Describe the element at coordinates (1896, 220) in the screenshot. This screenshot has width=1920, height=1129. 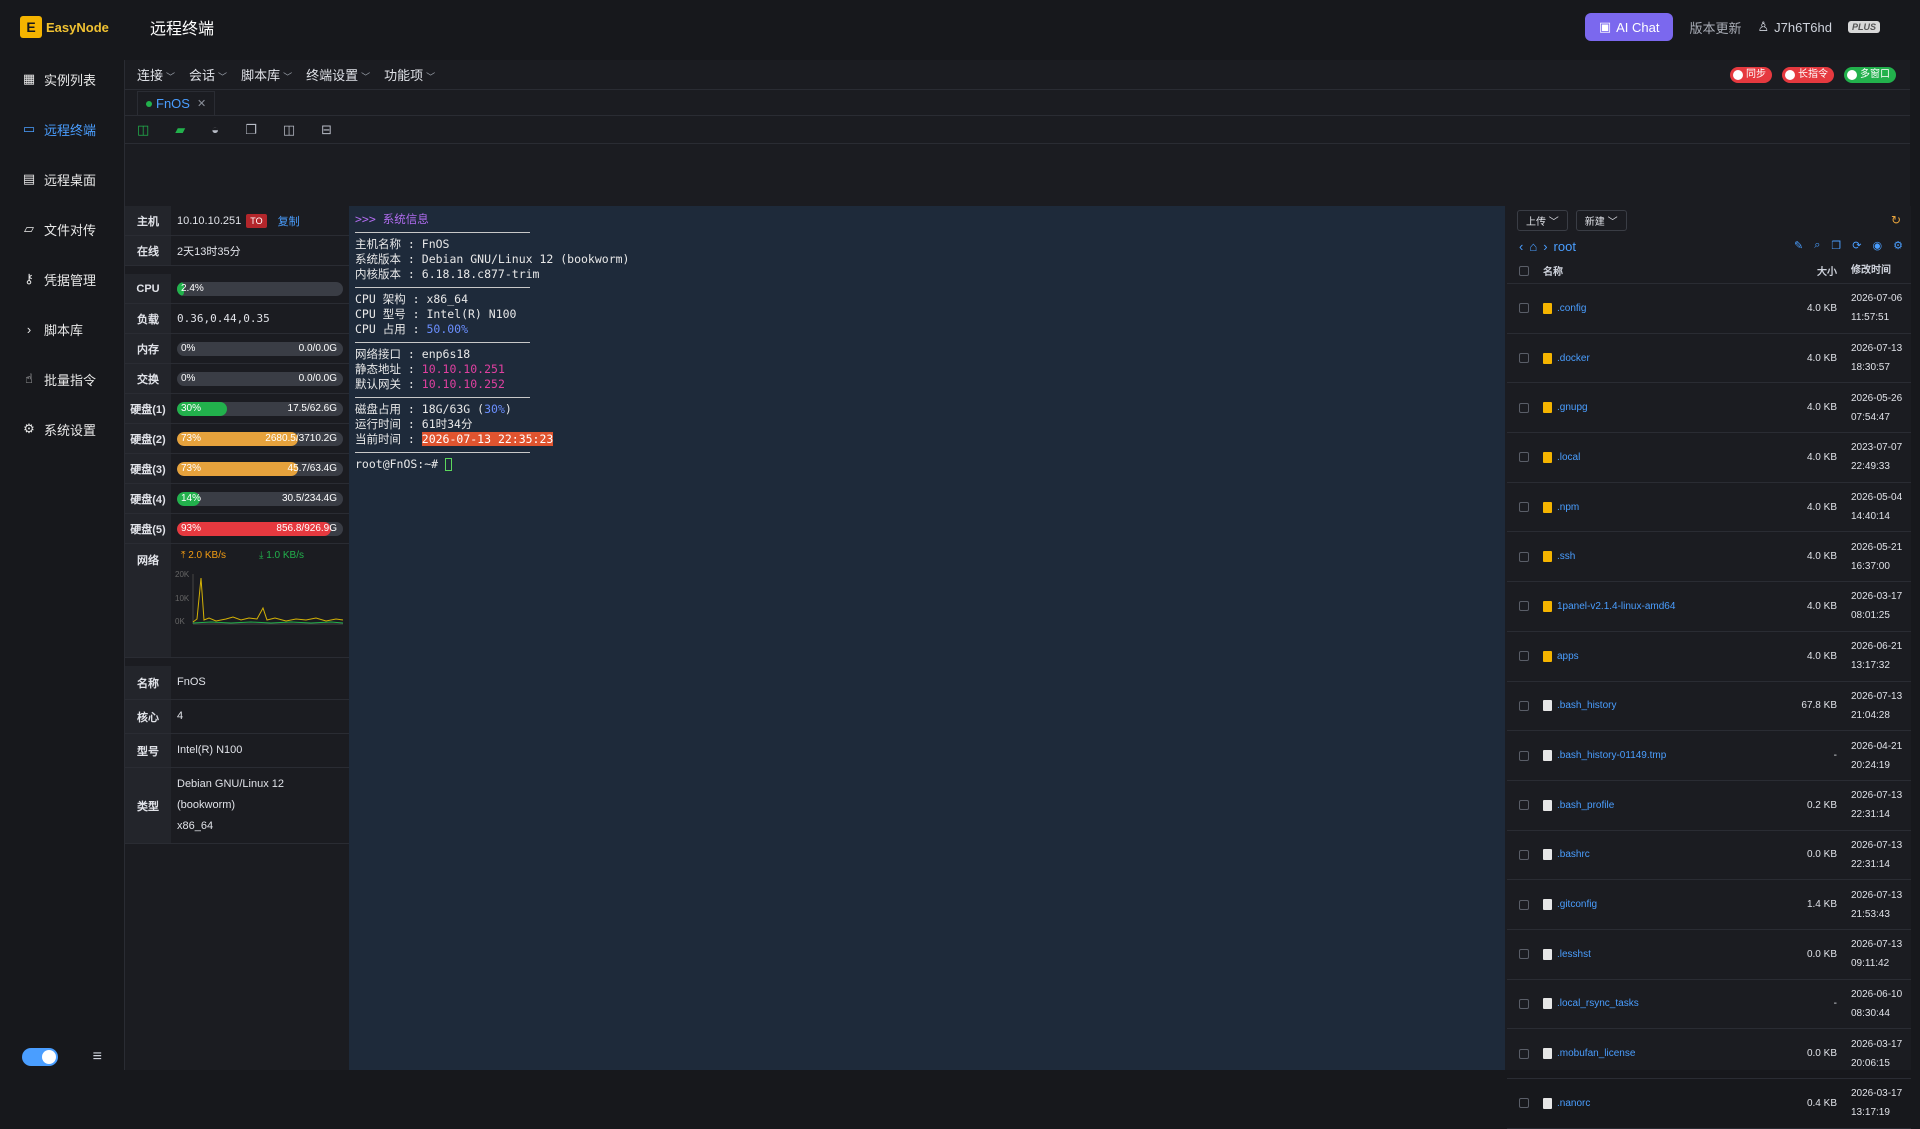
I see `refresh-icon: ↻` at that location.